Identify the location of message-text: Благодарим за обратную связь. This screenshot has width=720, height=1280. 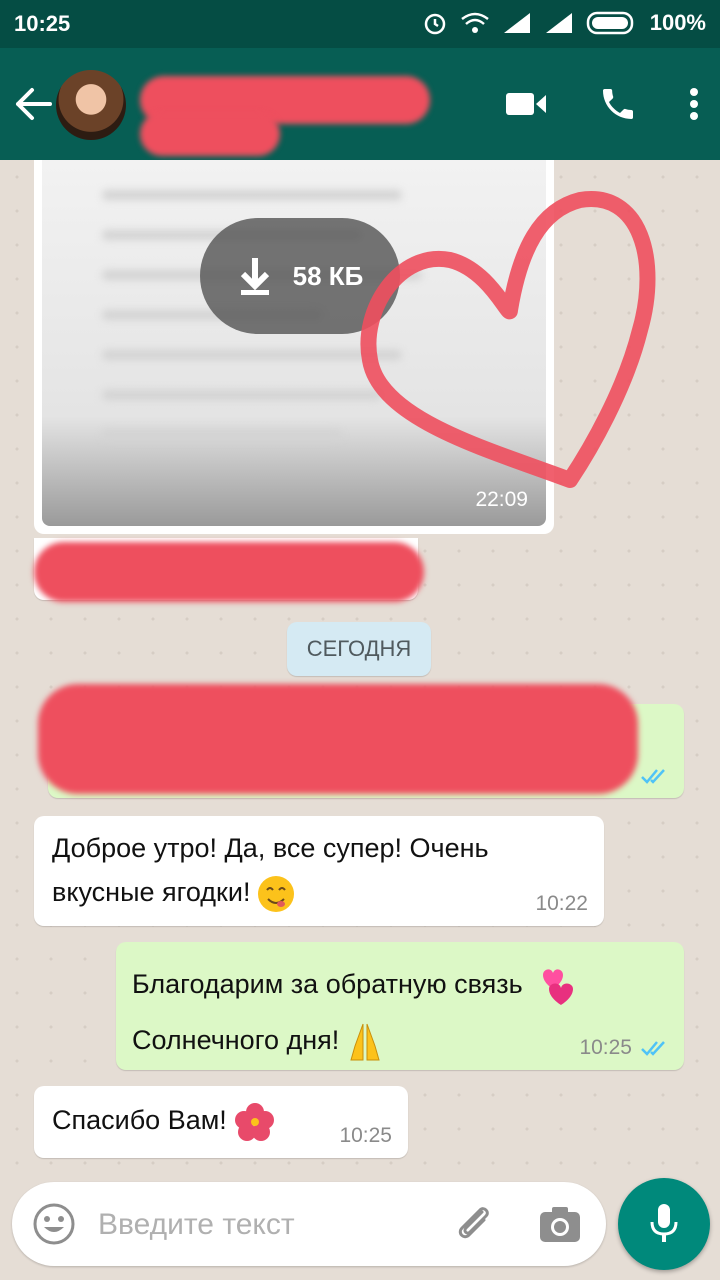
(327, 984).